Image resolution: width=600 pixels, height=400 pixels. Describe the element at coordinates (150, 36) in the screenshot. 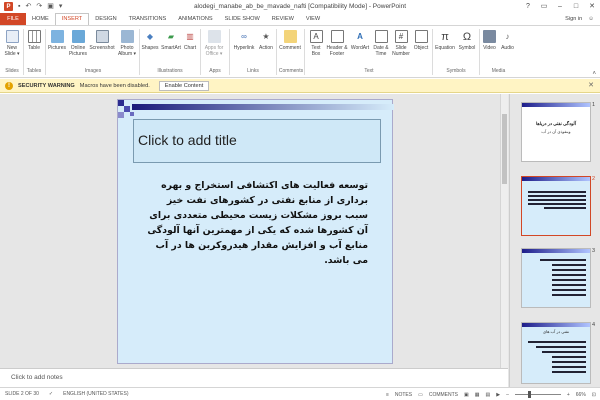

I see `shapes-icon: ◆` at that location.